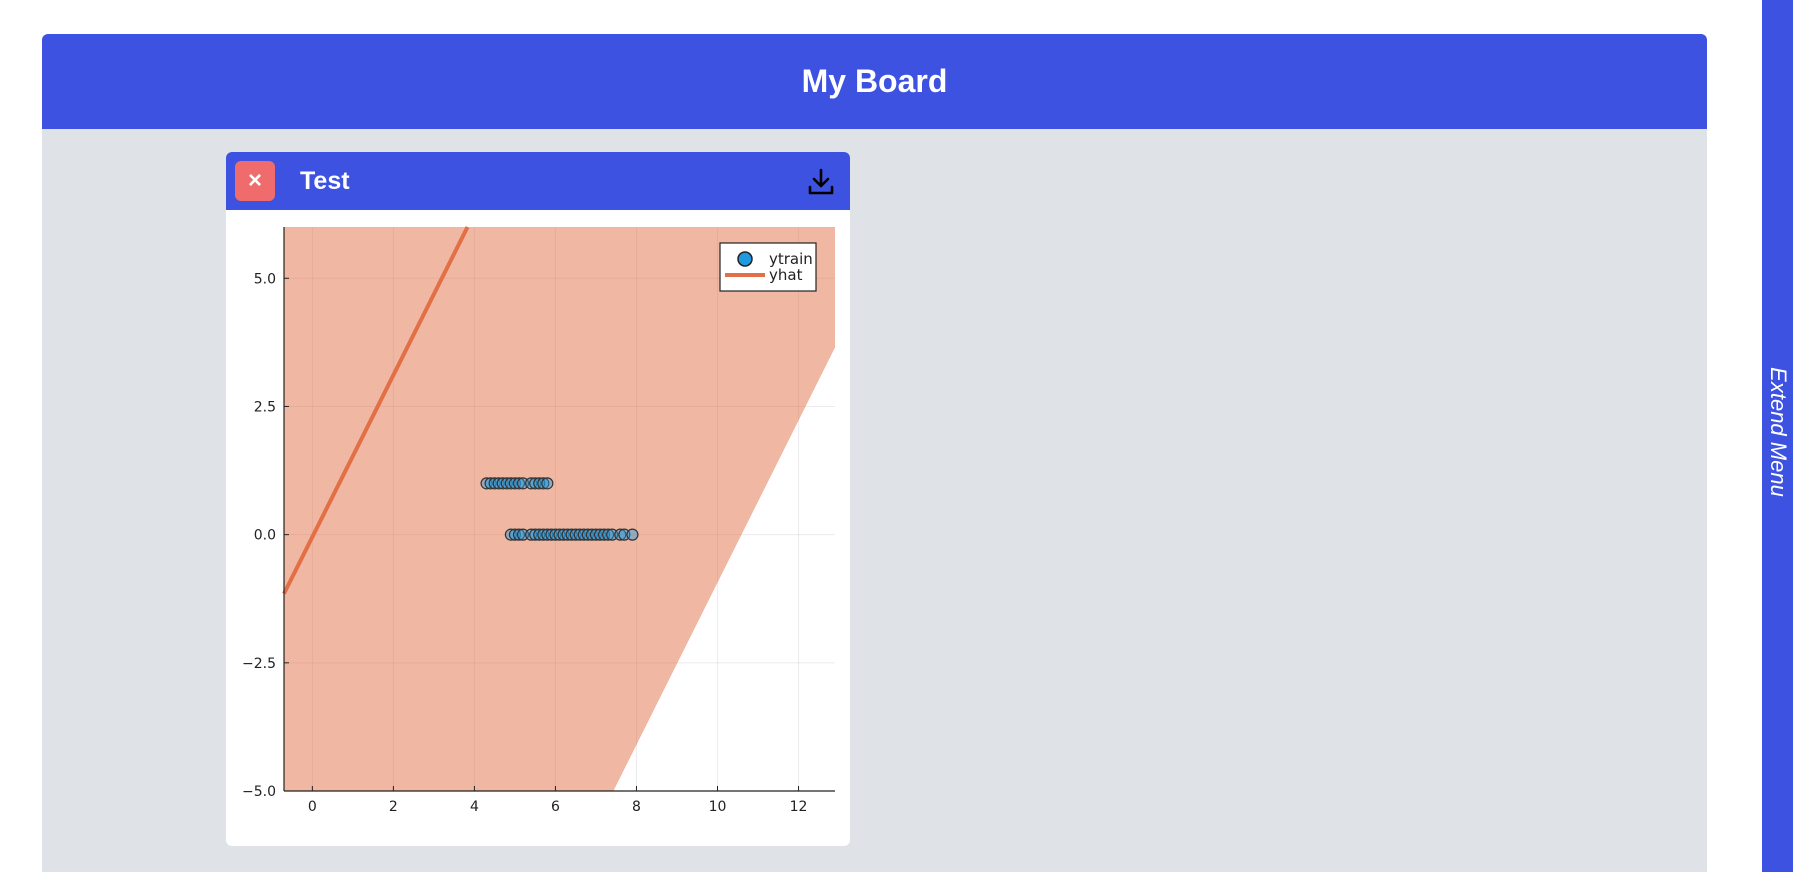 This screenshot has height=872, width=1793. I want to click on download-icon, so click(821, 181).